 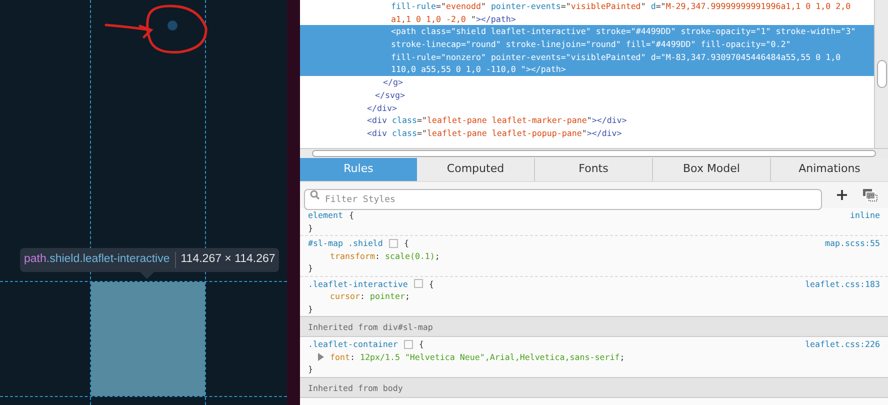 What do you see at coordinates (315, 195) in the screenshot?
I see `search-icon` at bounding box center [315, 195].